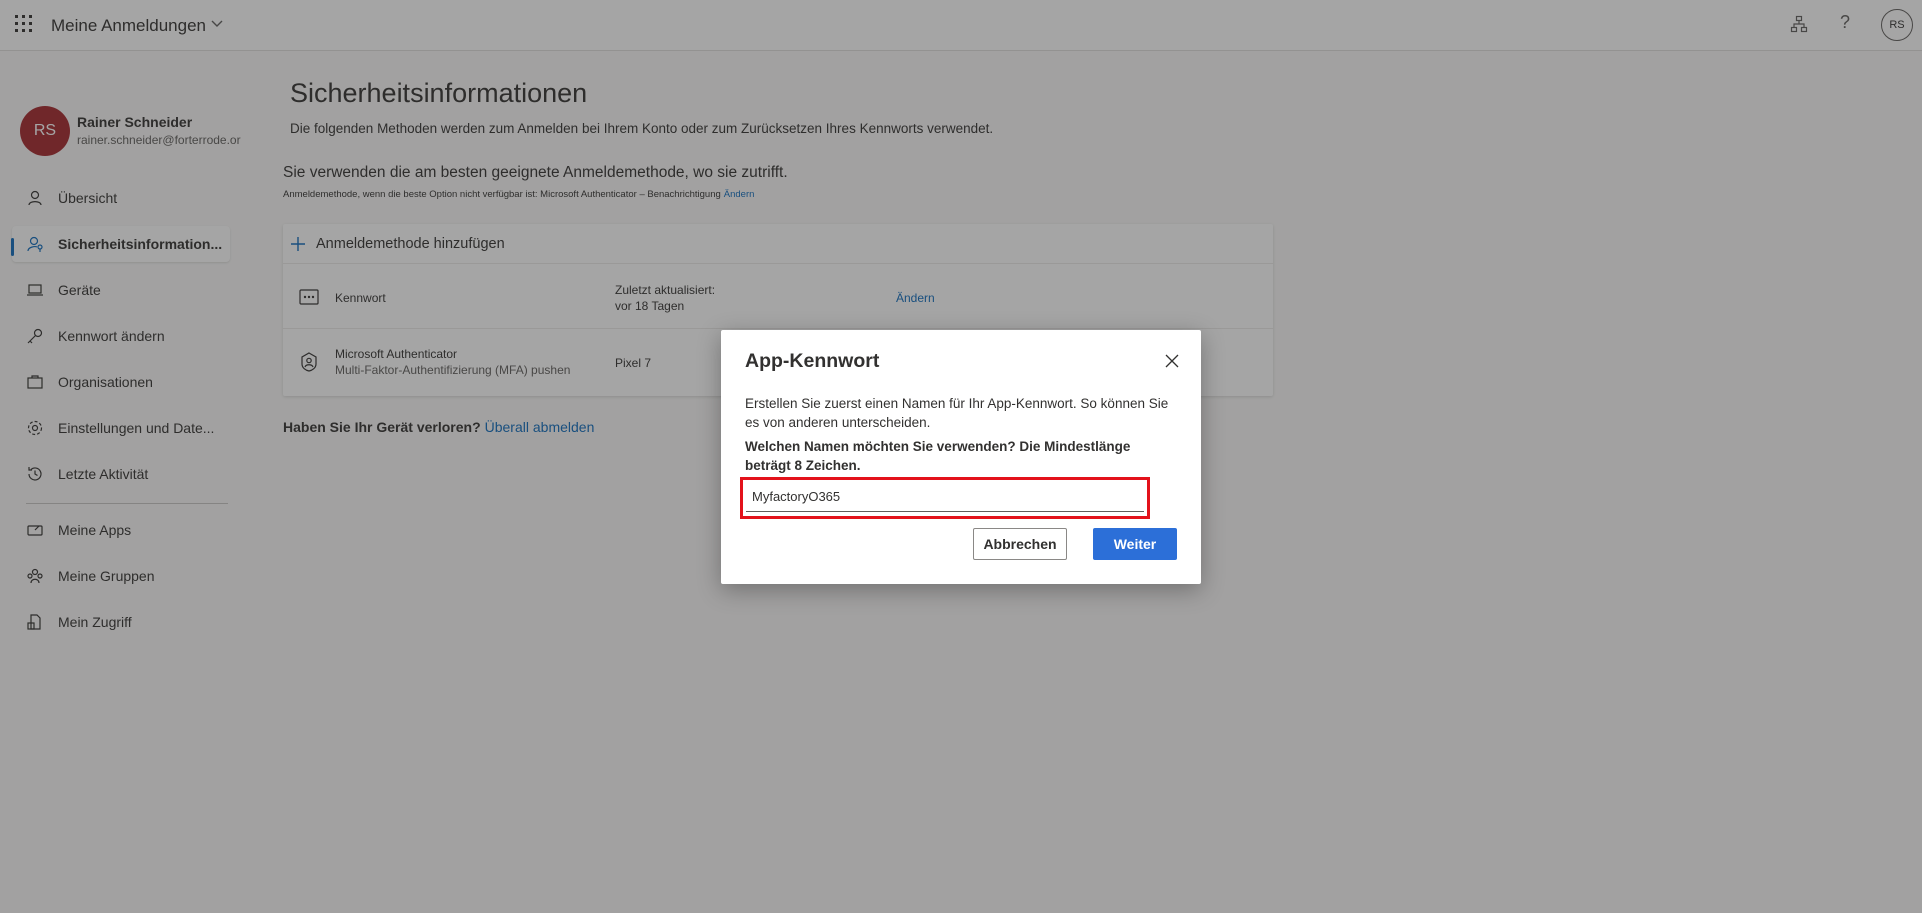 The height and width of the screenshot is (913, 1922). What do you see at coordinates (1172, 361) in the screenshot?
I see `close-icon` at bounding box center [1172, 361].